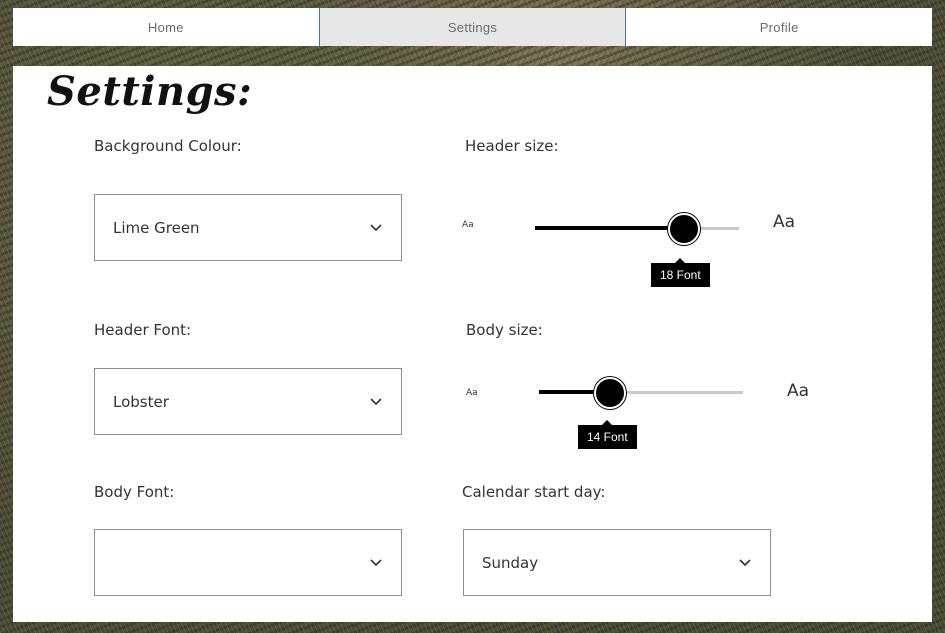 Image resolution: width=945 pixels, height=633 pixels. What do you see at coordinates (248, 227) in the screenshot?
I see `background-colour-select: Lime Green` at bounding box center [248, 227].